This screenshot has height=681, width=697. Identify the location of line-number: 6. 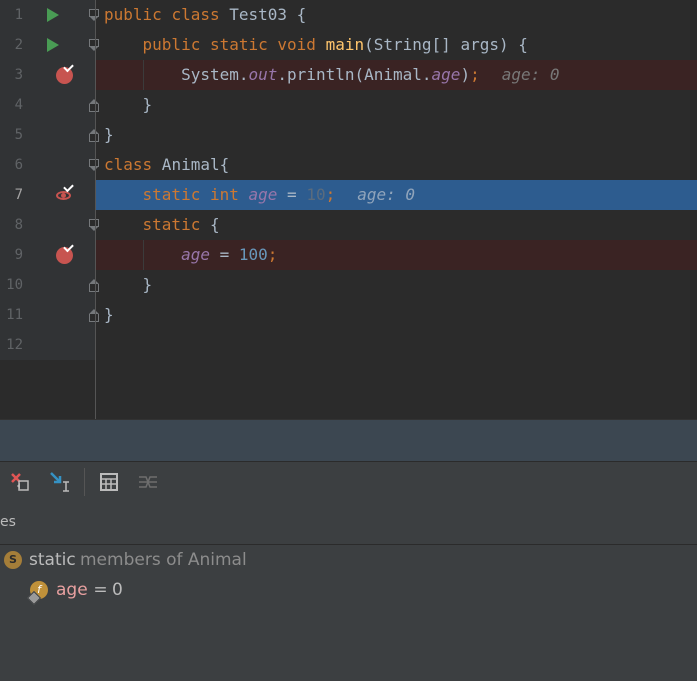
(18, 165).